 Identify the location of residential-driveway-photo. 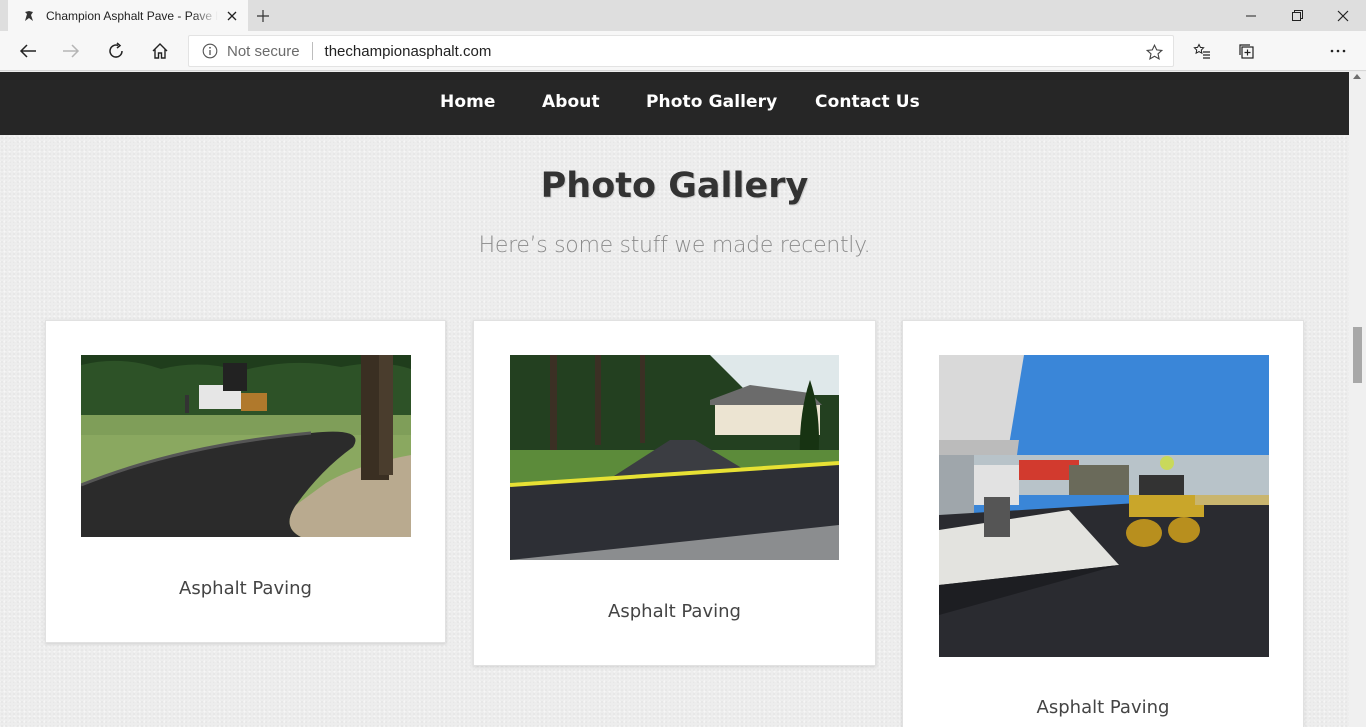
(674, 457).